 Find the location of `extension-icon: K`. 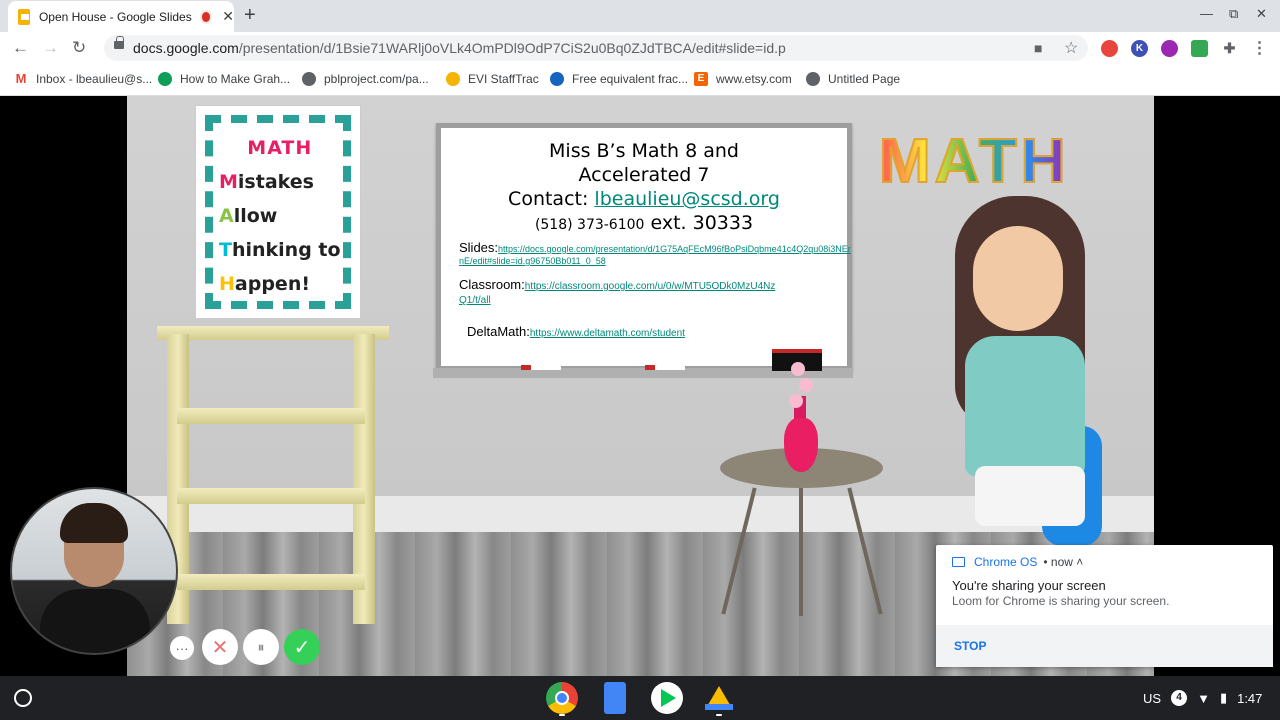

extension-icon: K is located at coordinates (1139, 48).